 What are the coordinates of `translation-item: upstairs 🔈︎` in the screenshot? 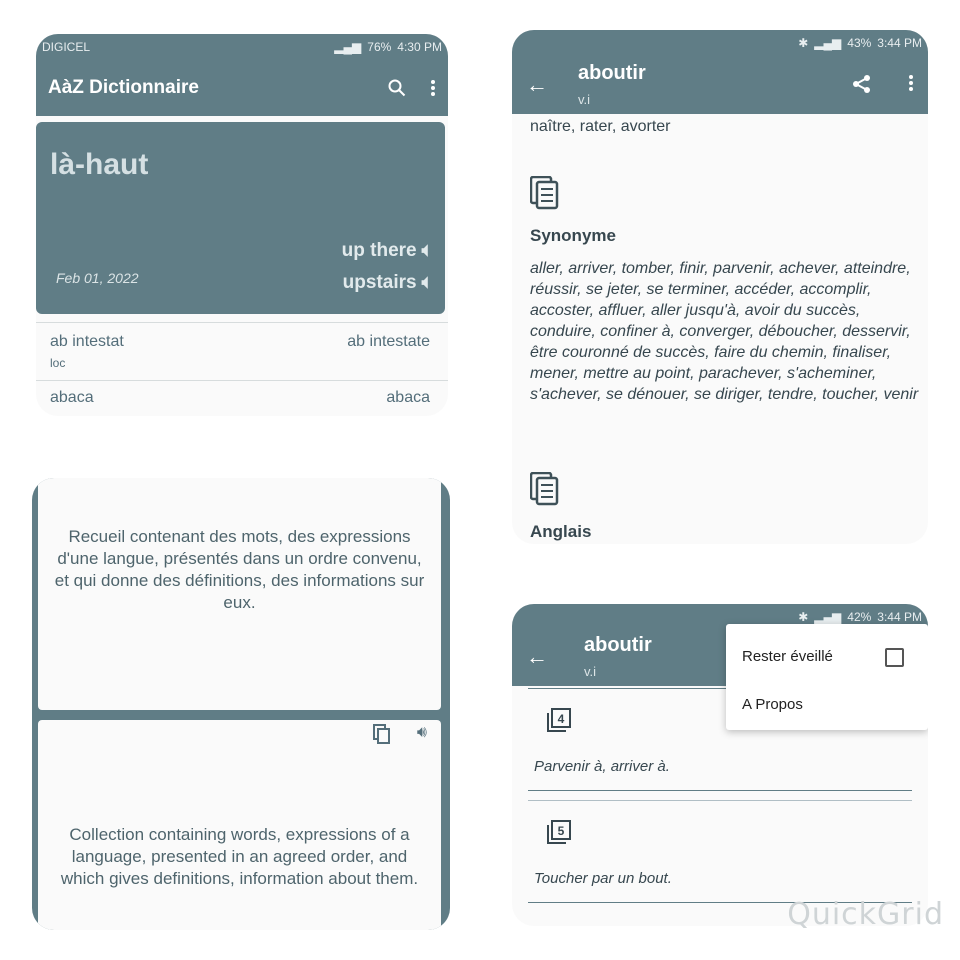 It's located at (388, 283).